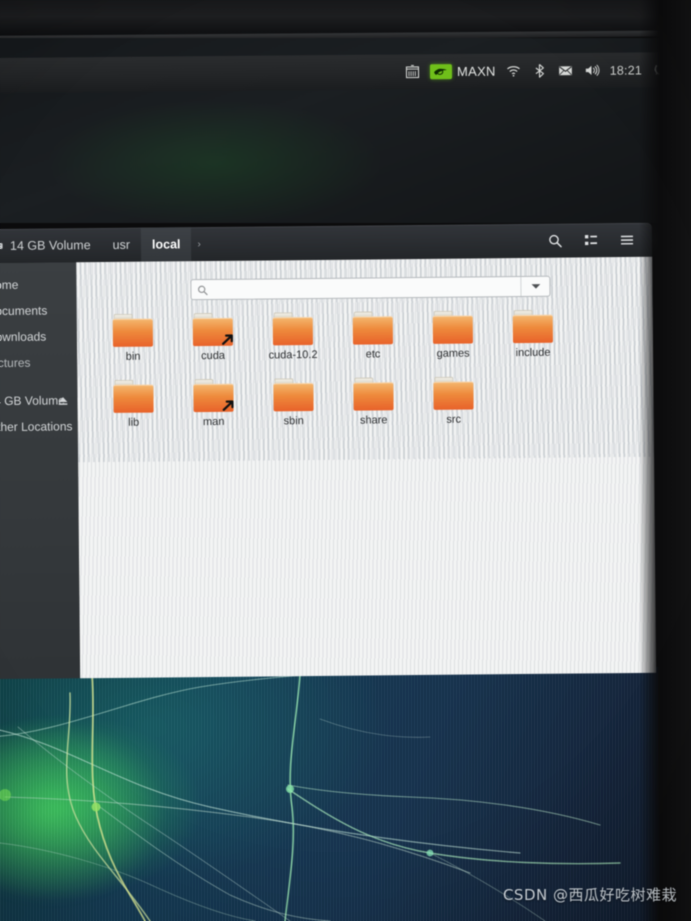  What do you see at coordinates (38, 381) in the screenshot?
I see `sidebar-separator` at bounding box center [38, 381].